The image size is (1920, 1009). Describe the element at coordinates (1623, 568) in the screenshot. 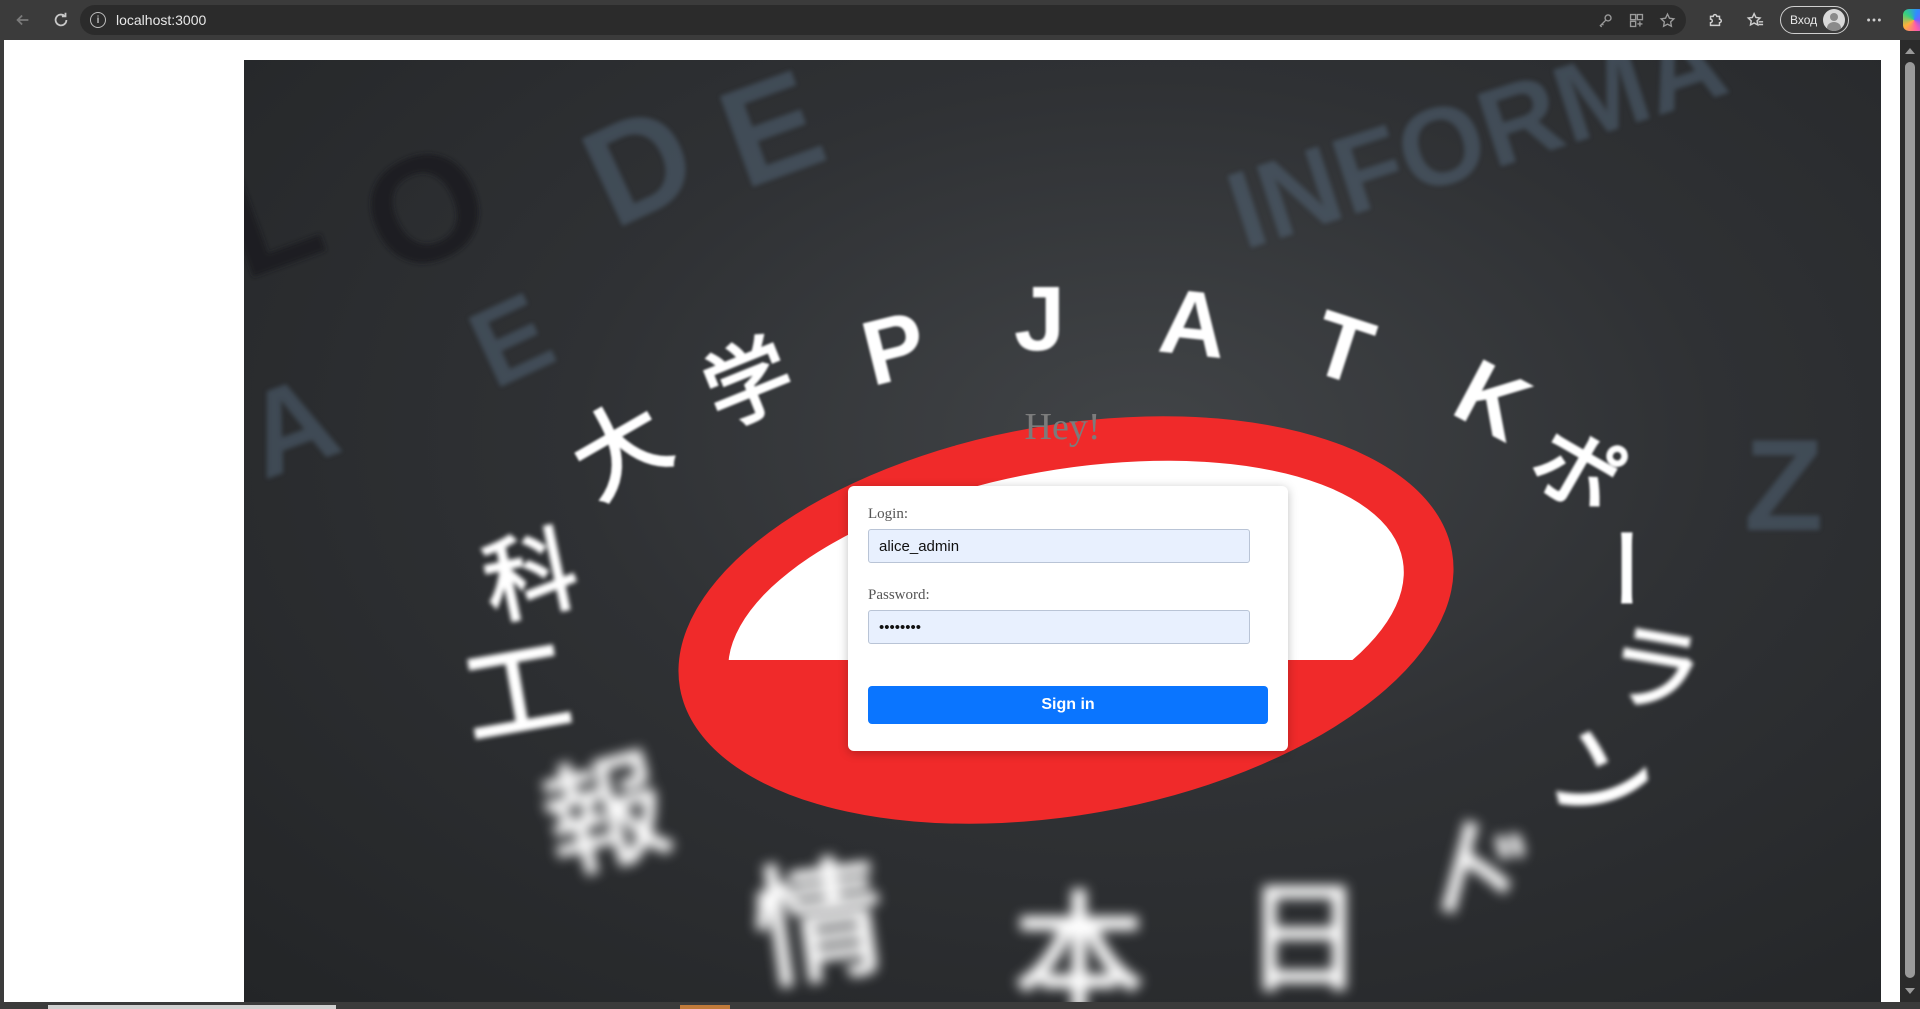

I see `ring-kana: ー` at that location.